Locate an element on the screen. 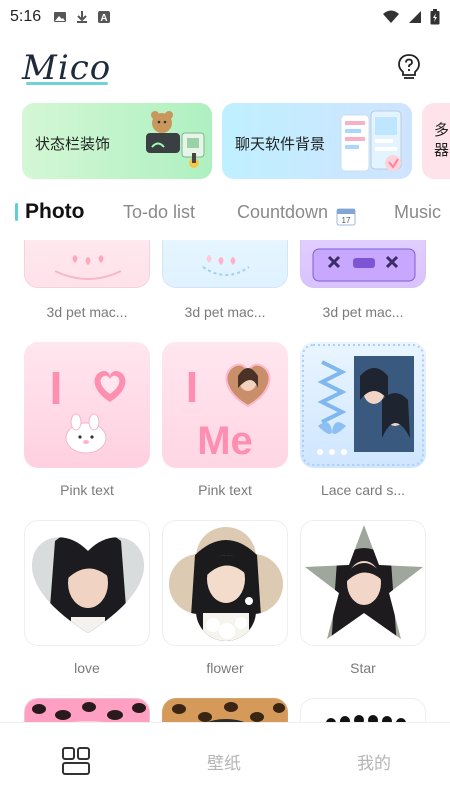  wifi-icon is located at coordinates (391, 16).